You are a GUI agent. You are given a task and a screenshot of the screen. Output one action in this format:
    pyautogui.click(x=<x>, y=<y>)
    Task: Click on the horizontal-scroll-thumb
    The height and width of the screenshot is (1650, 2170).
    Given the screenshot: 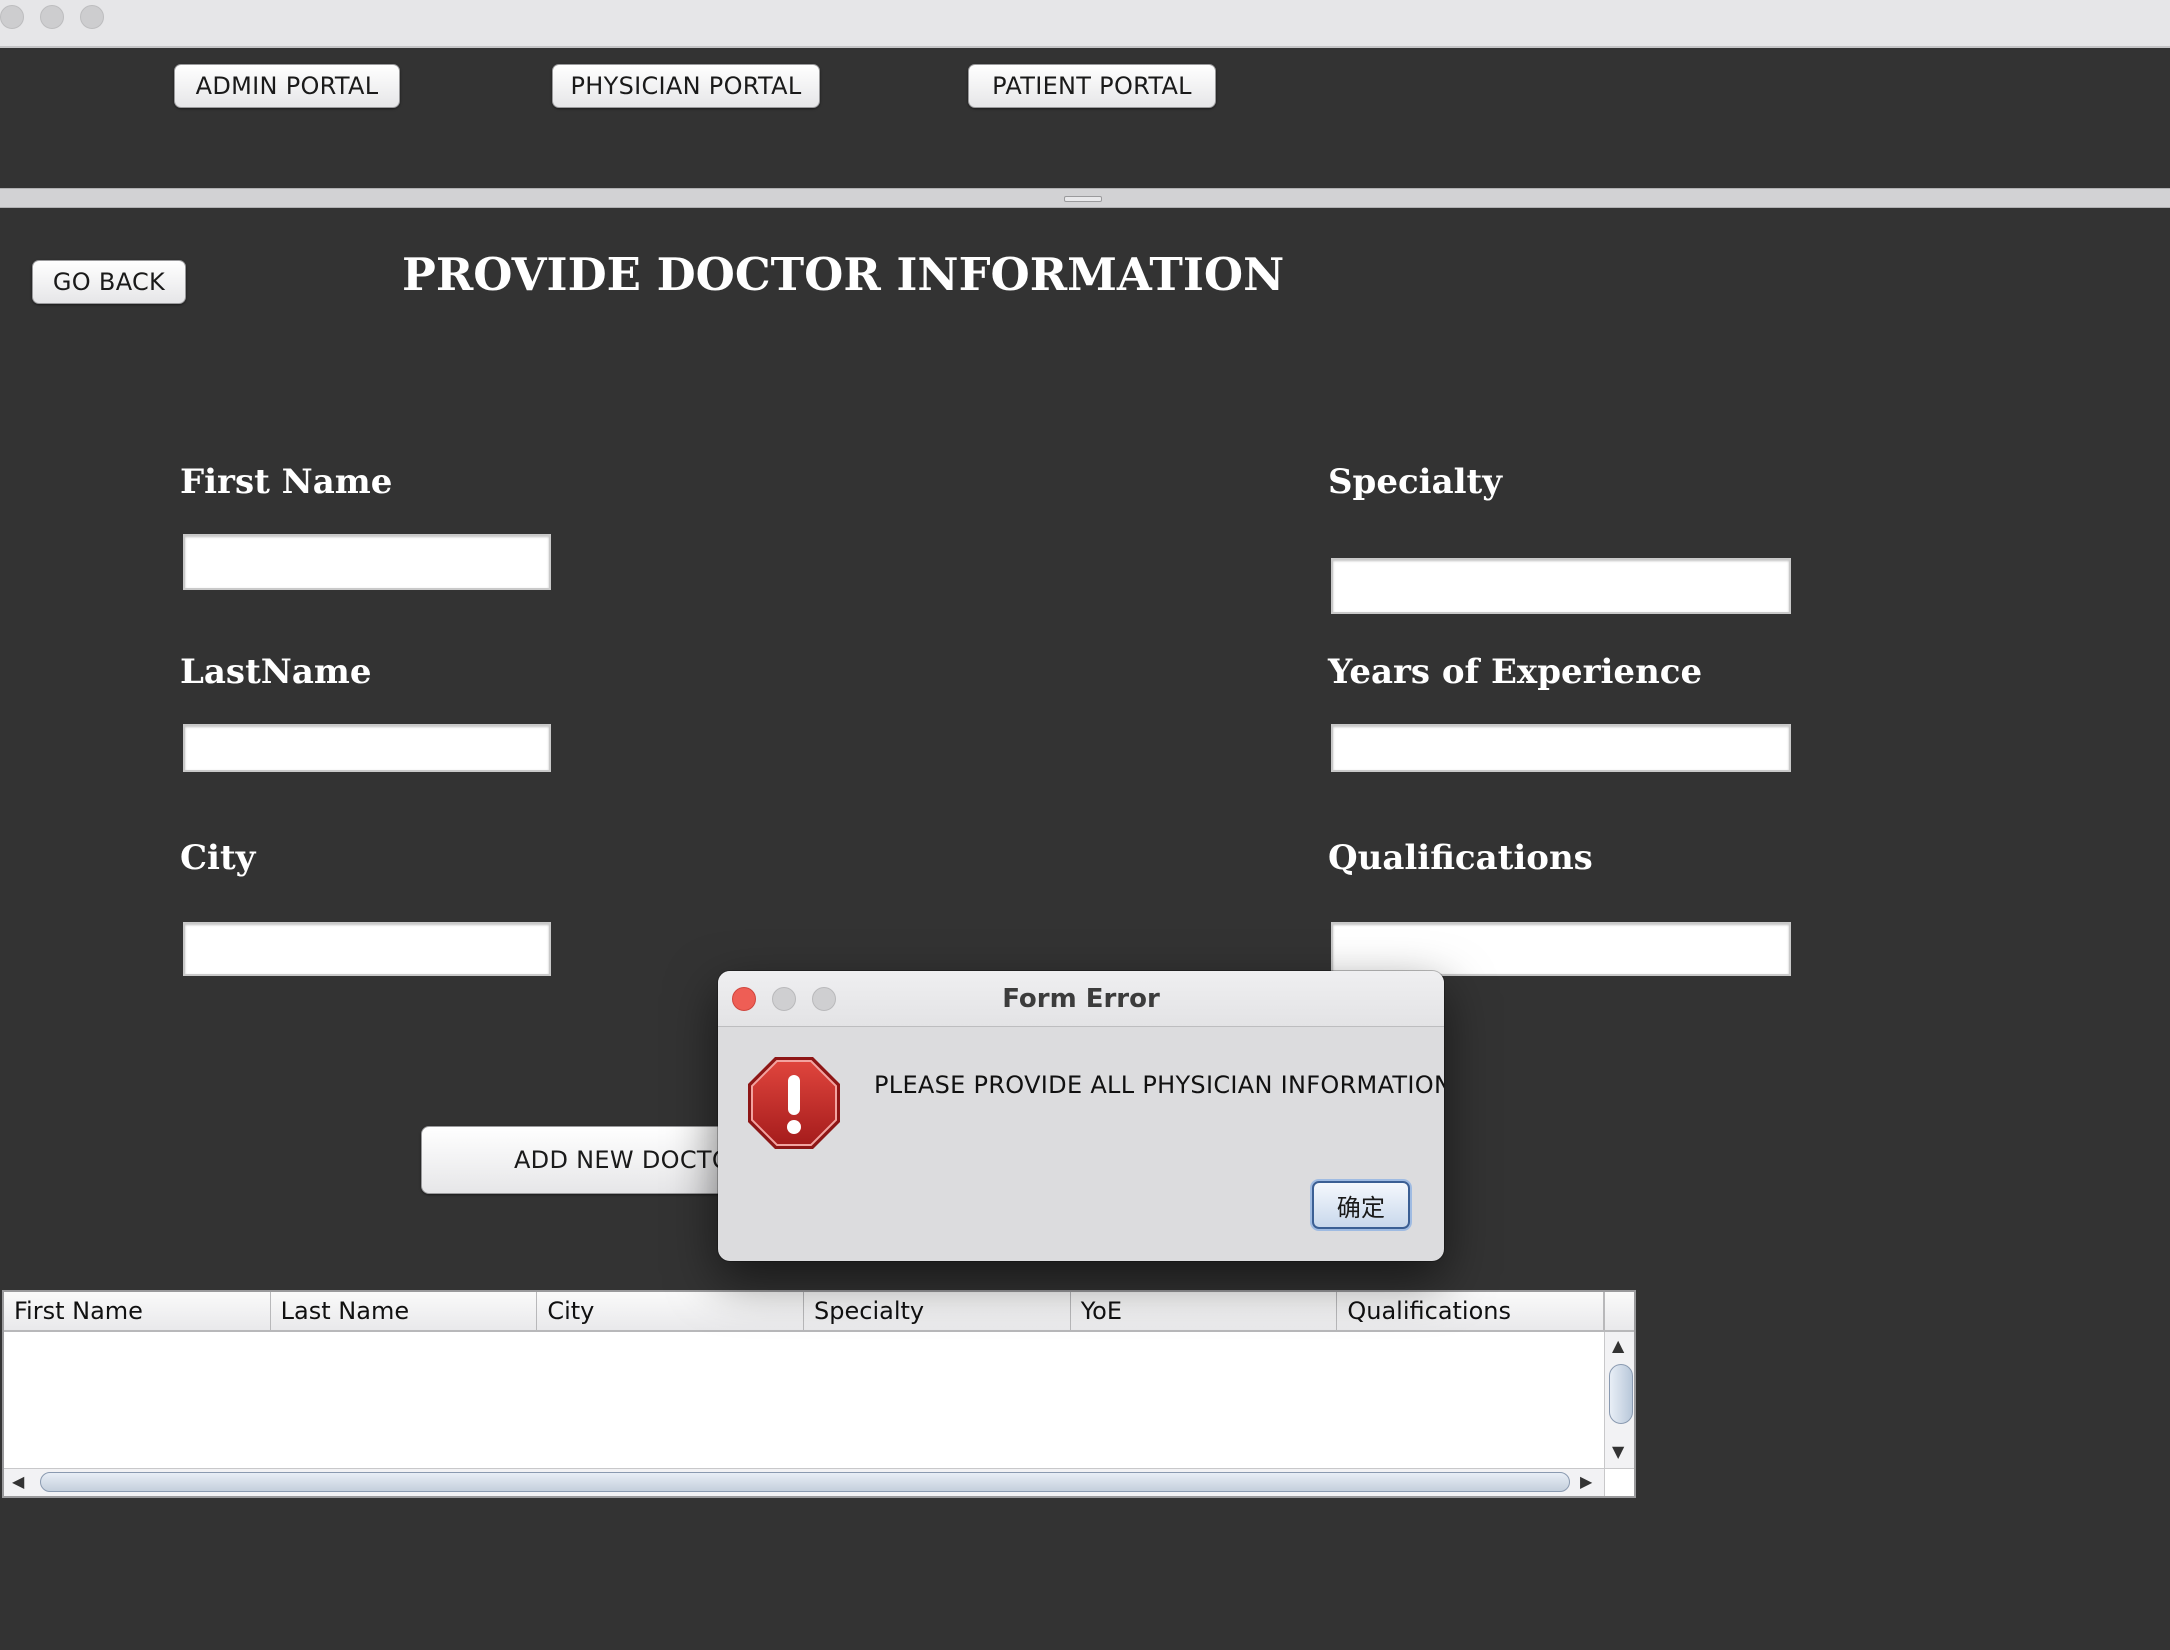 What is the action you would take?
    pyautogui.click(x=805, y=1482)
    